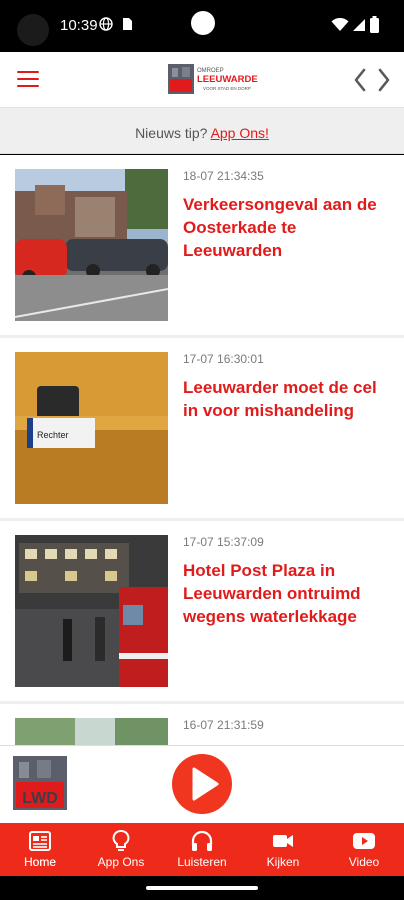  I want to click on radio-player-bar: LWD, so click(202, 784).